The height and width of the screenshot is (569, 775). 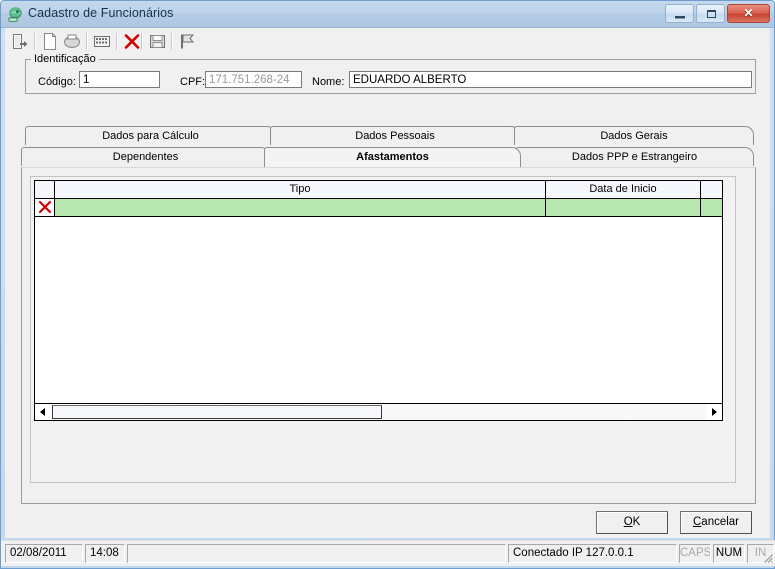 What do you see at coordinates (634, 135) in the screenshot?
I see `tab-dados-gerais: Dados Gerais` at bounding box center [634, 135].